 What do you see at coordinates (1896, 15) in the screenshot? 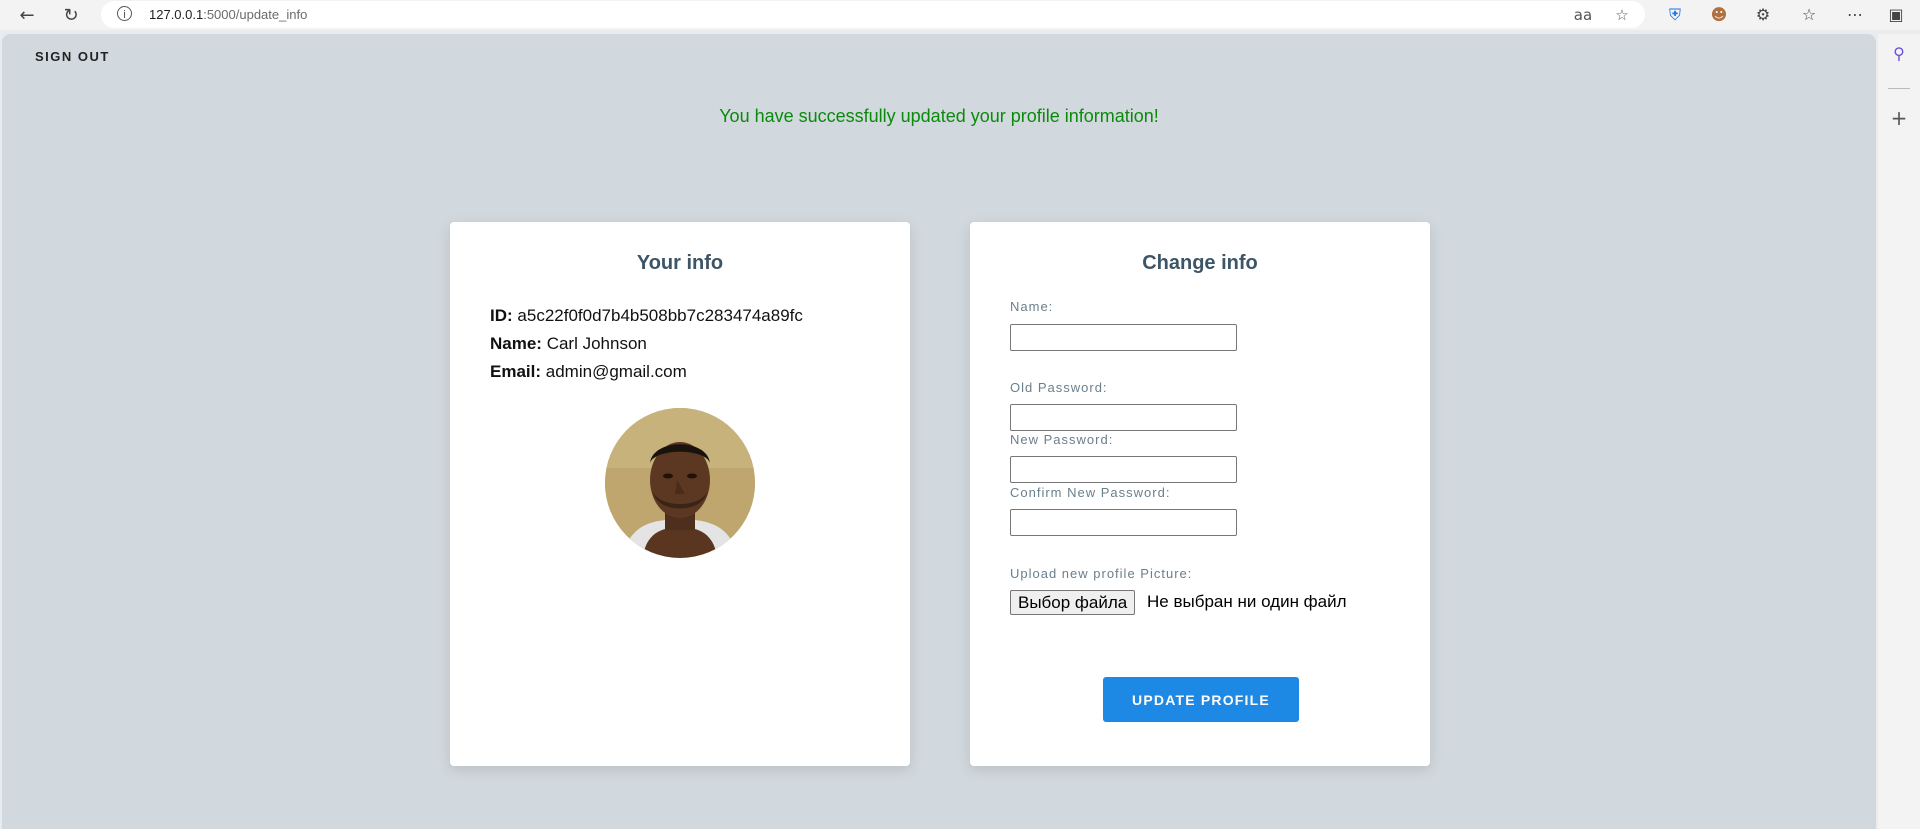
I see `sidebar-toggle-icon: ▣` at bounding box center [1896, 15].